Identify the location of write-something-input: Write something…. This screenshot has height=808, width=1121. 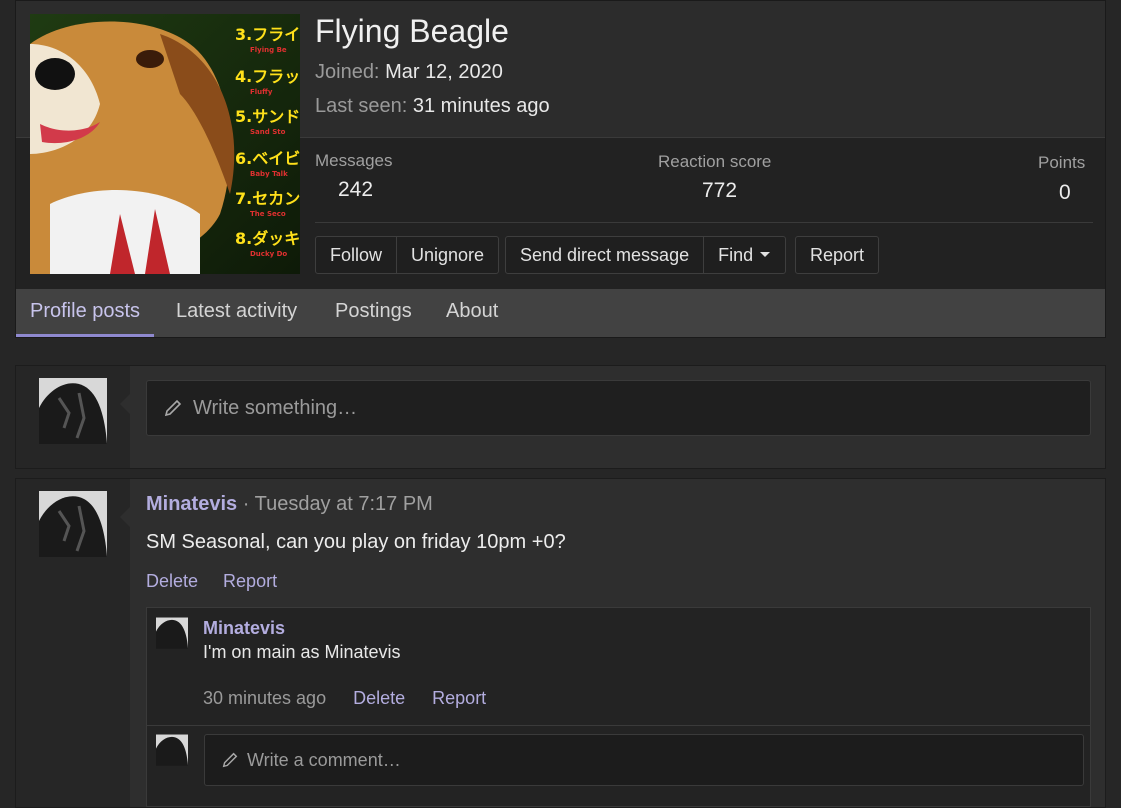
(618, 408).